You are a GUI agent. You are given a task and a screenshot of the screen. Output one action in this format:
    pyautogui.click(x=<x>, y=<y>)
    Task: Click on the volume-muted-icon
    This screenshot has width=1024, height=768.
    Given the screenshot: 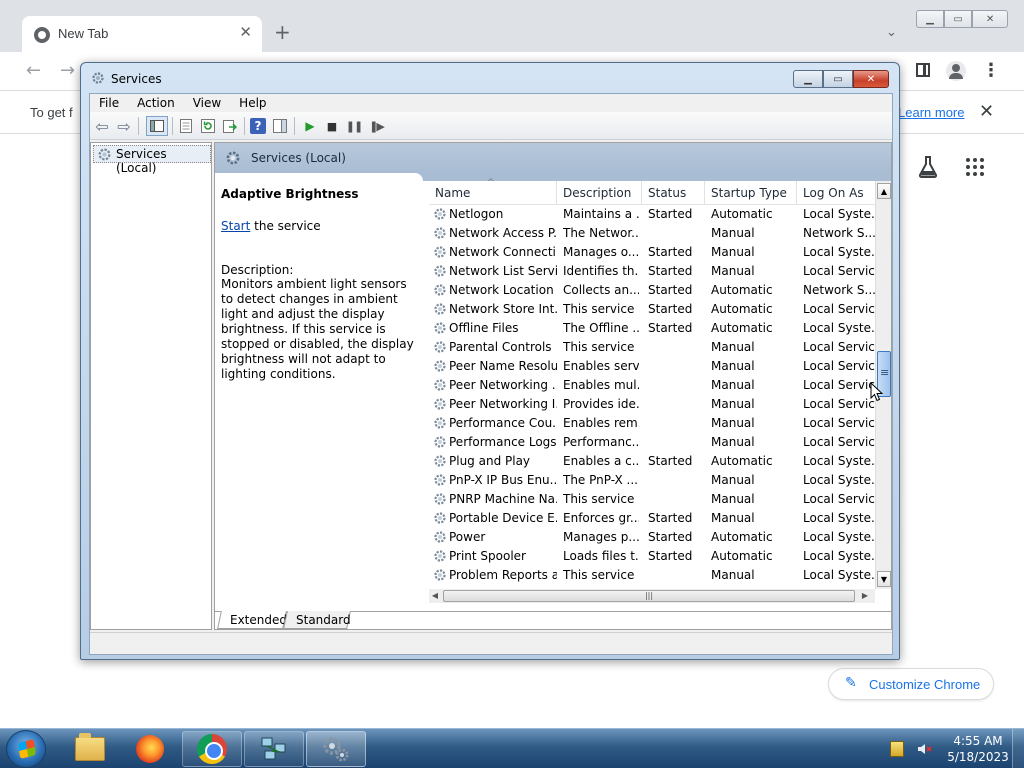 What is the action you would take?
    pyautogui.click(x=924, y=749)
    